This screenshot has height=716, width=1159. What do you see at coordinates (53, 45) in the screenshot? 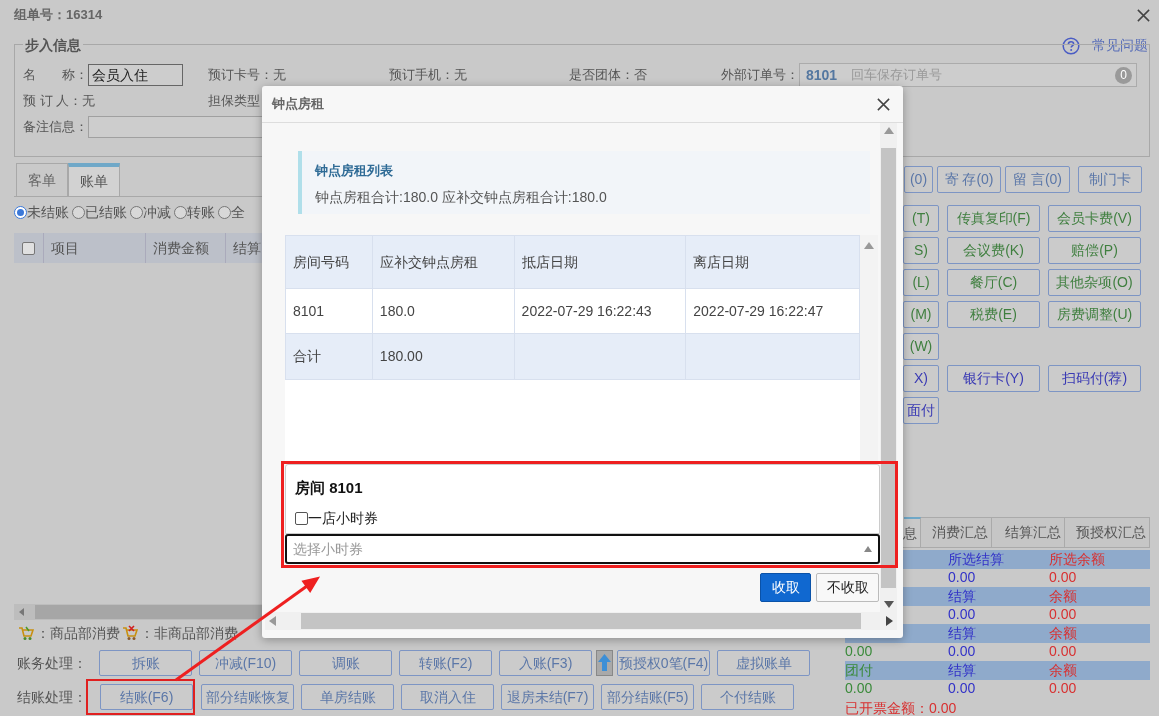
I see `section-legend: 步入信息` at bounding box center [53, 45].